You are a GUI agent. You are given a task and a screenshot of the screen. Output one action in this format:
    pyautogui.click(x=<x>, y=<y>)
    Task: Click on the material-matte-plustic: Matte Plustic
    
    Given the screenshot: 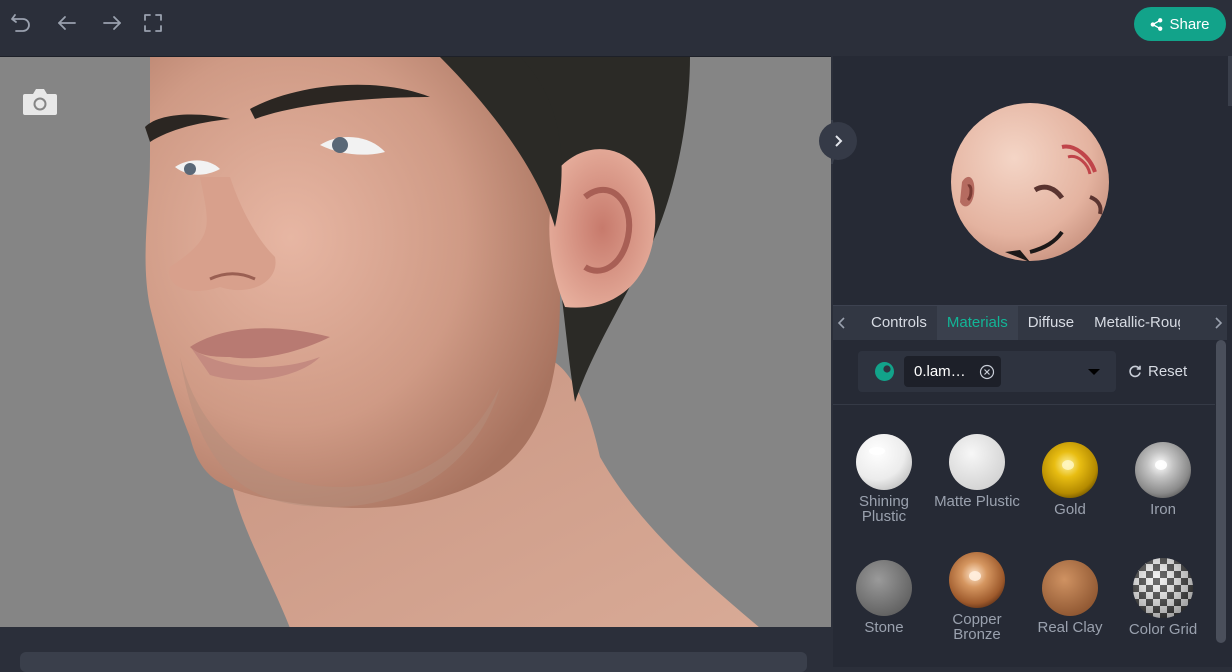 What is the action you would take?
    pyautogui.click(x=977, y=471)
    